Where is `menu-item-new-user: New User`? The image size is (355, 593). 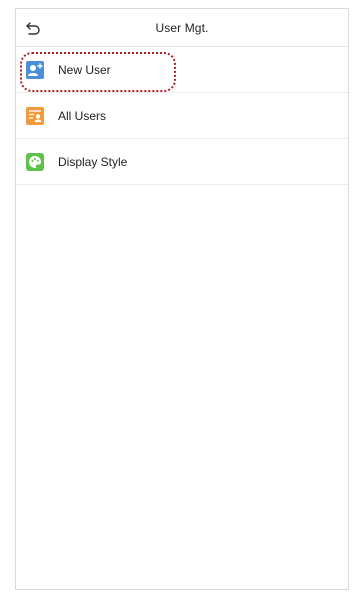
menu-item-new-user: New User is located at coordinates (182, 70).